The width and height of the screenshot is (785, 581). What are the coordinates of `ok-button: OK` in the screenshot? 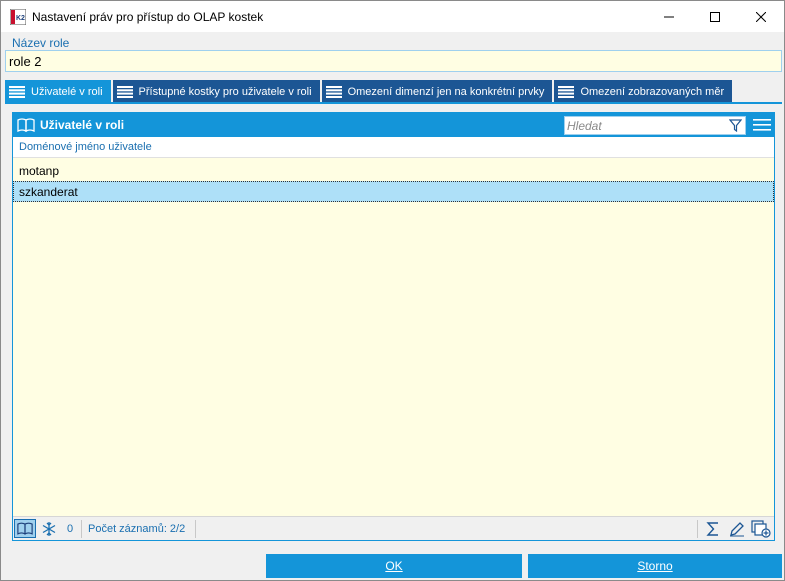 It's located at (394, 566).